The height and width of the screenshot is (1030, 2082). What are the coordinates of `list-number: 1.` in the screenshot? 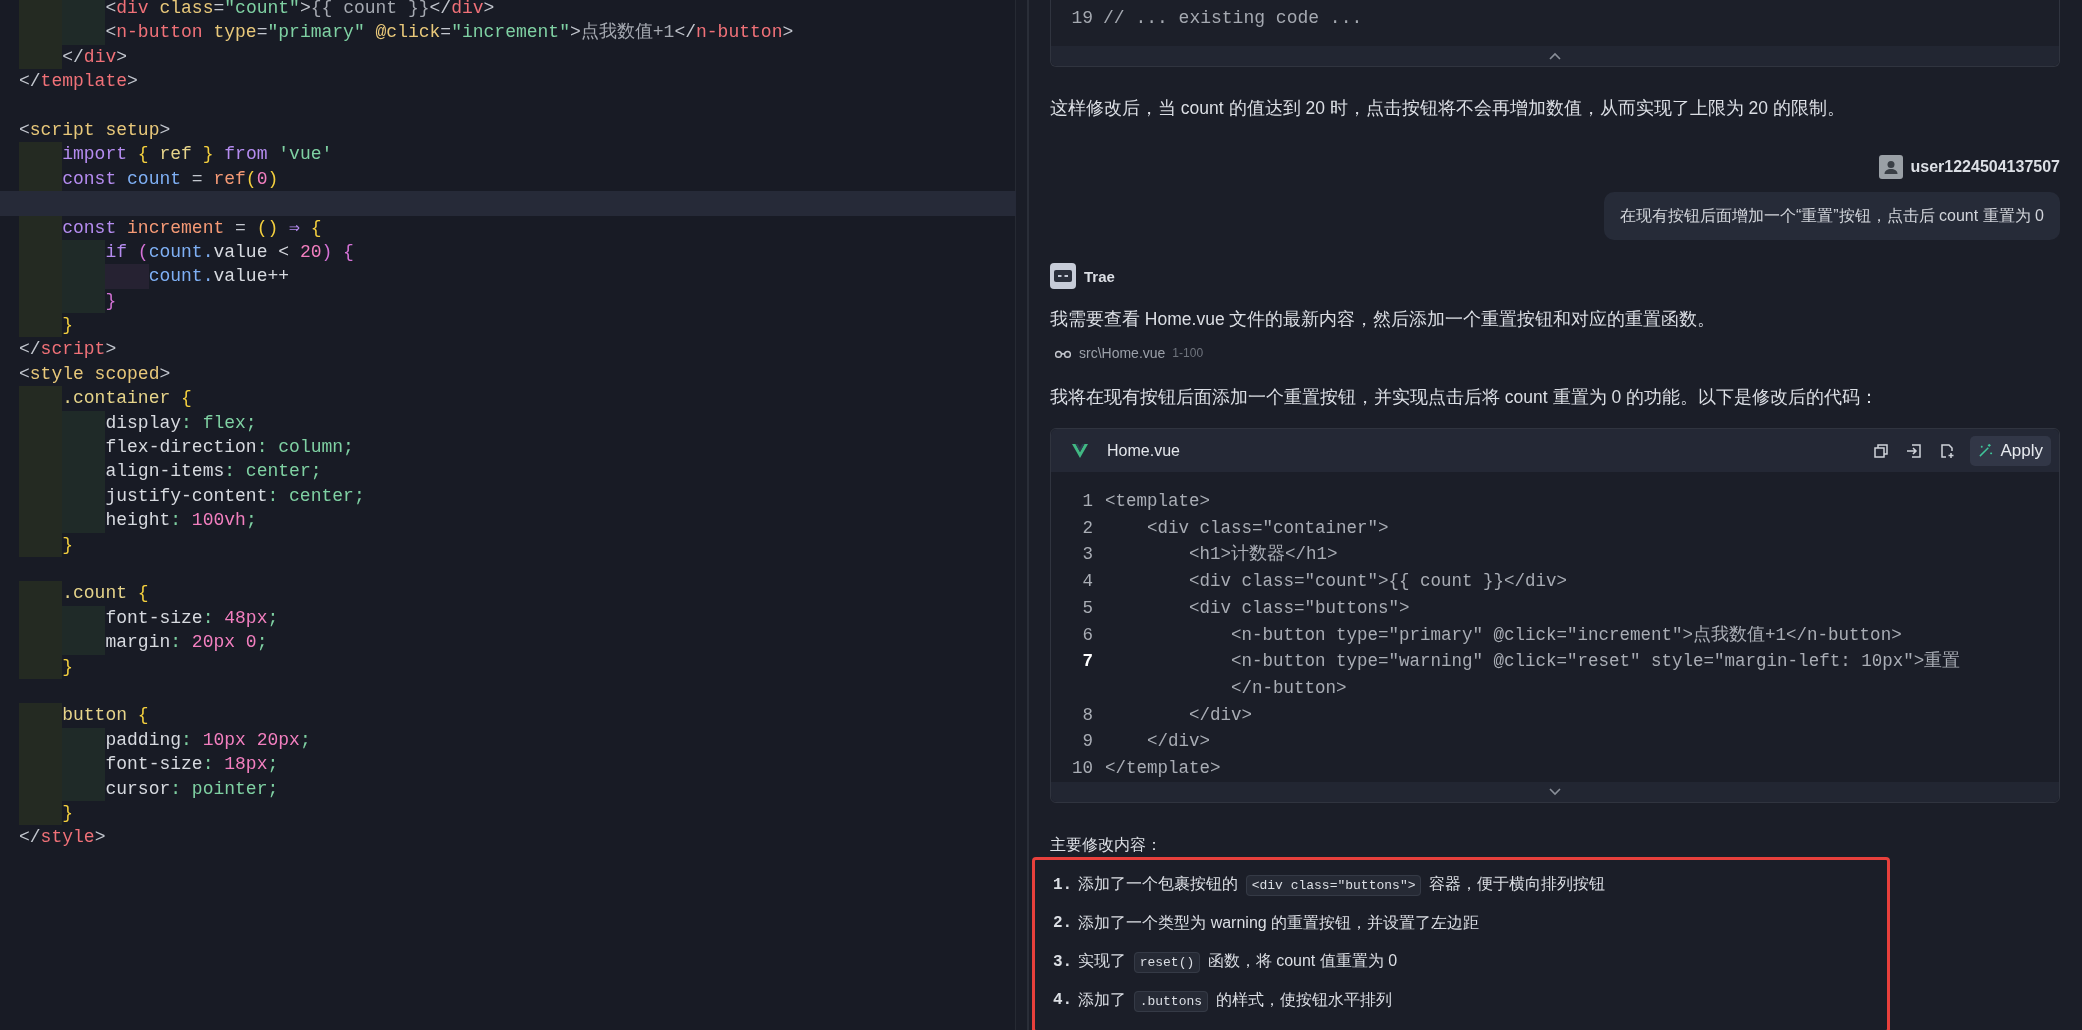 It's located at (1063, 885).